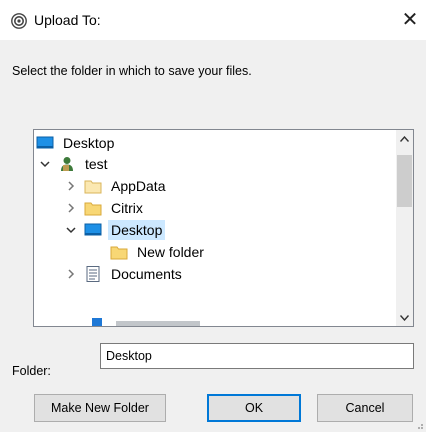 This screenshot has width=426, height=432. Describe the element at coordinates (96, 164) in the screenshot. I see `tree-item-label: test` at that location.